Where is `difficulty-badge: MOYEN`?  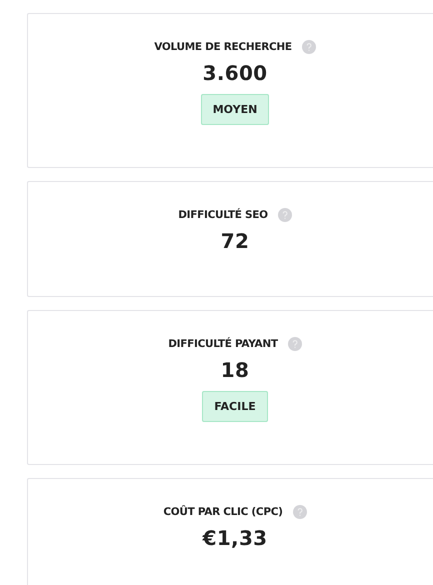 difficulty-badge: MOYEN is located at coordinates (235, 109).